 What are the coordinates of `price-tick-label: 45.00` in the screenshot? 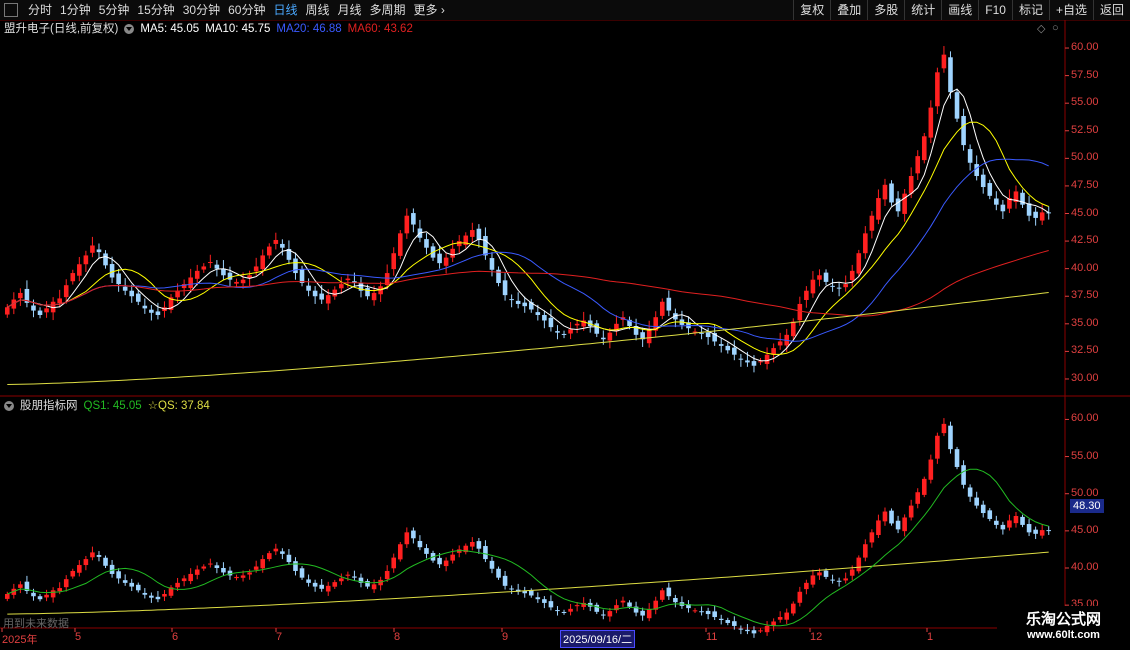 It's located at (1085, 212).